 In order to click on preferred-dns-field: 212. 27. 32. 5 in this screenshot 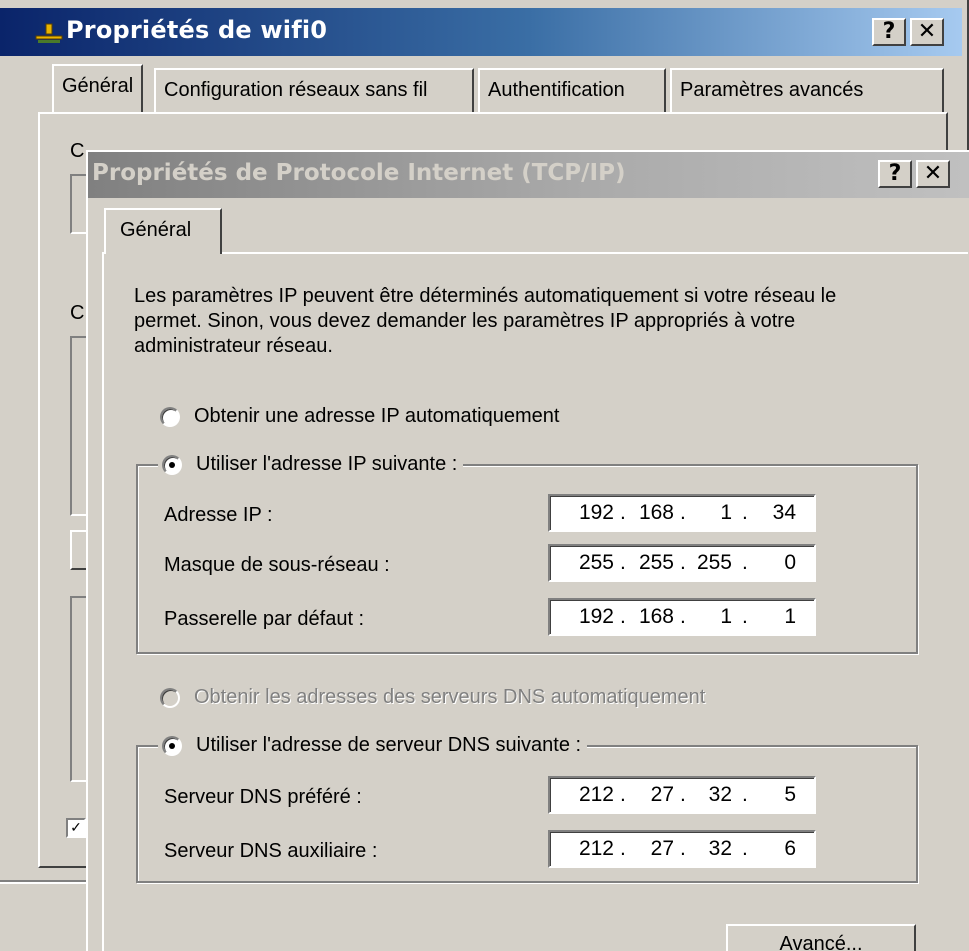, I will do `click(682, 795)`.